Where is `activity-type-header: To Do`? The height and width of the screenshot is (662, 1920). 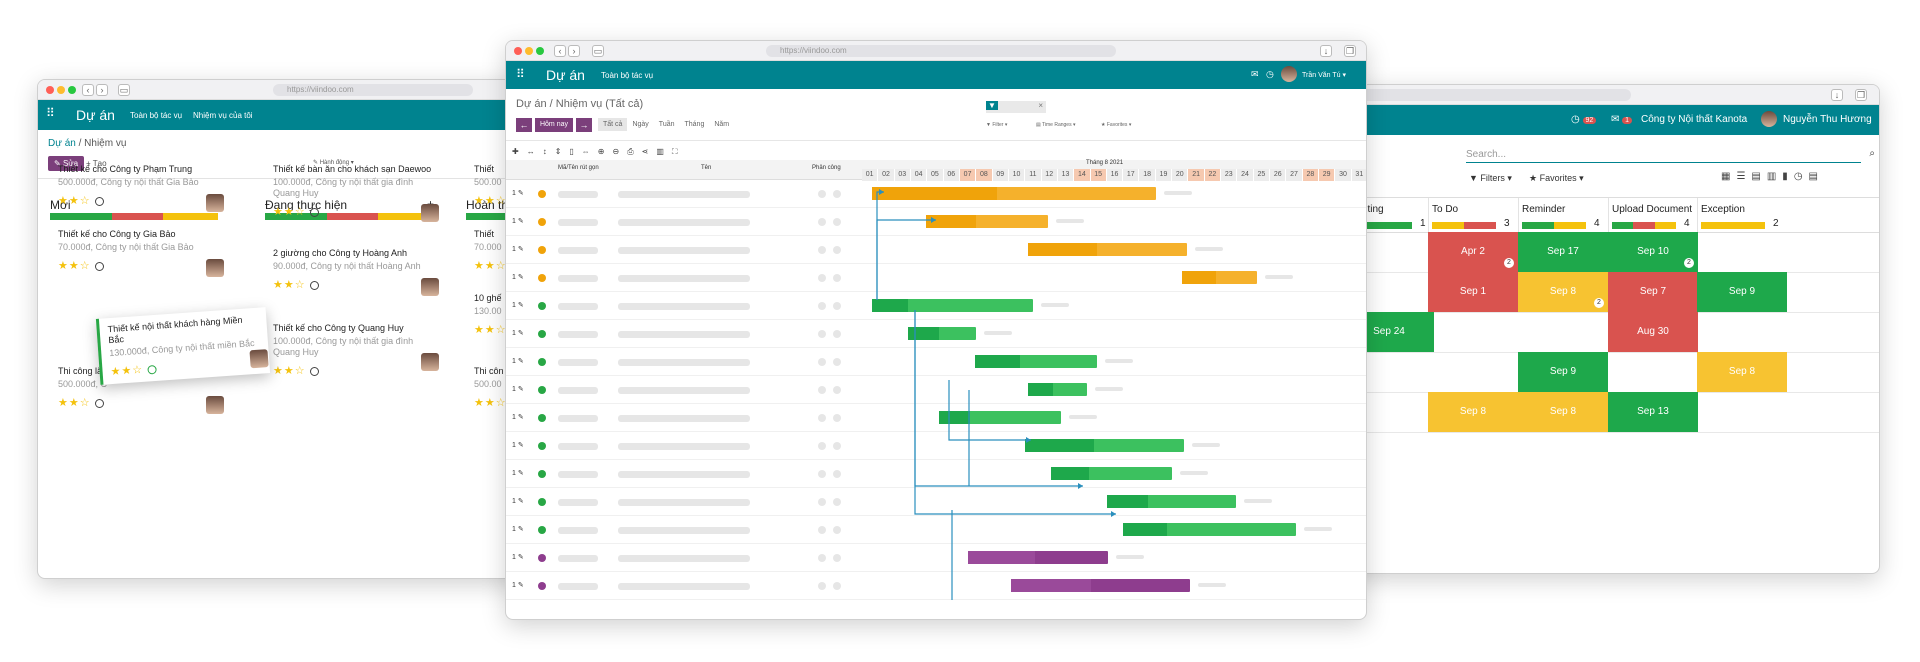 activity-type-header: To Do is located at coordinates (1445, 209).